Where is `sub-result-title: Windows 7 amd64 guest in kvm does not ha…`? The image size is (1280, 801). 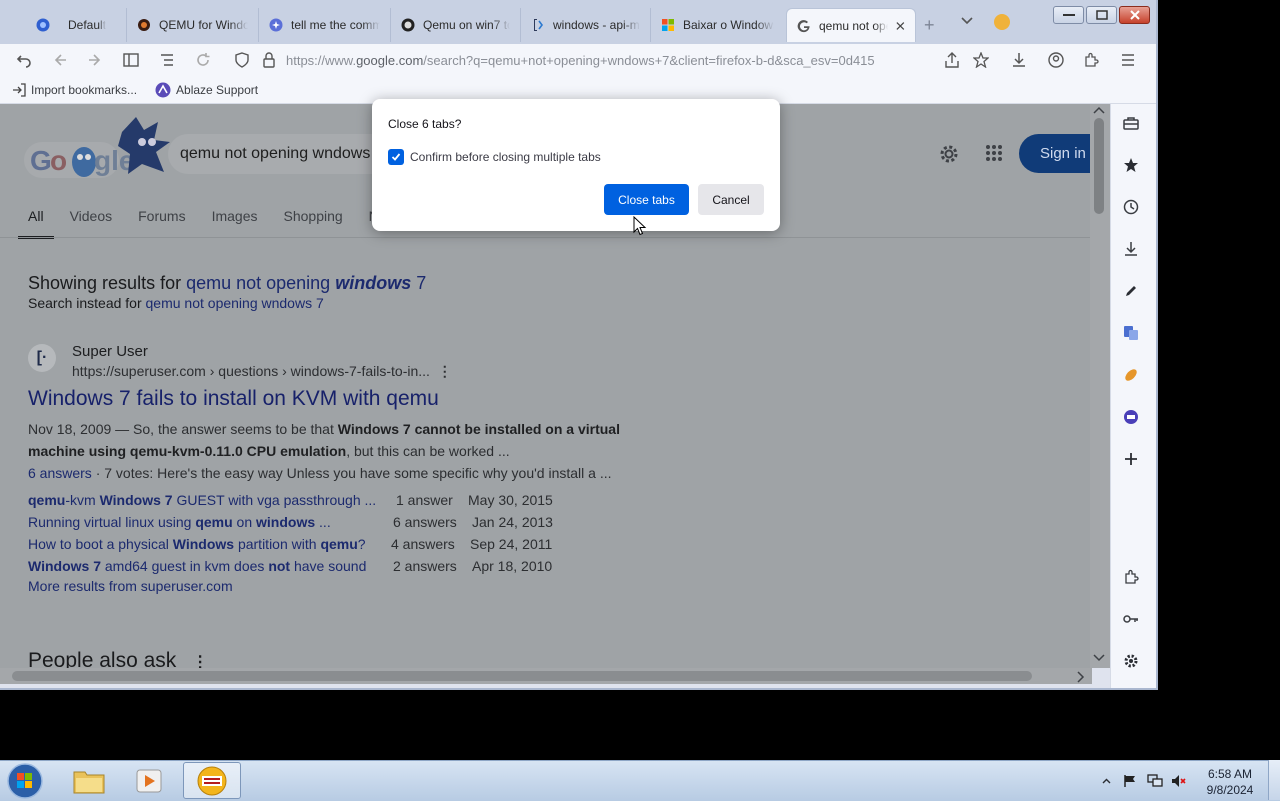
sub-result-title: Windows 7 amd64 guest in kvm does not ha… is located at coordinates (197, 566).